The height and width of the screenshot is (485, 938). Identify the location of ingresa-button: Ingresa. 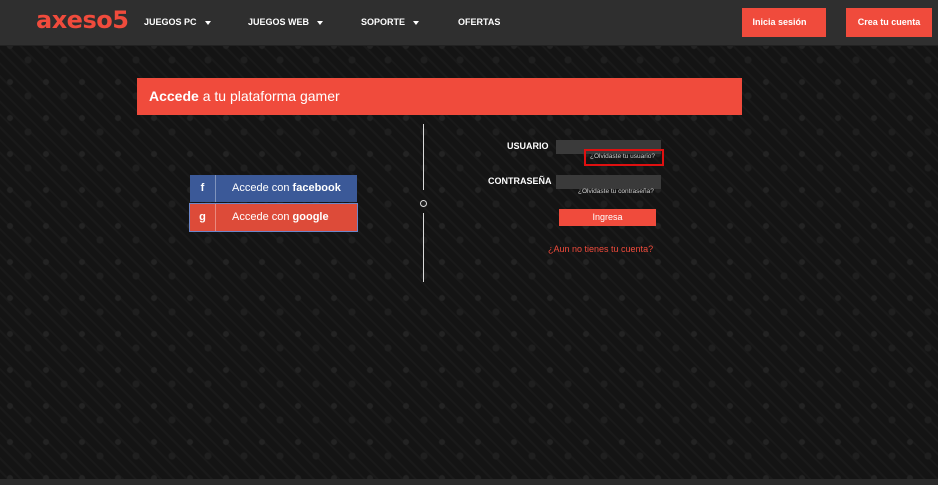
(607, 217).